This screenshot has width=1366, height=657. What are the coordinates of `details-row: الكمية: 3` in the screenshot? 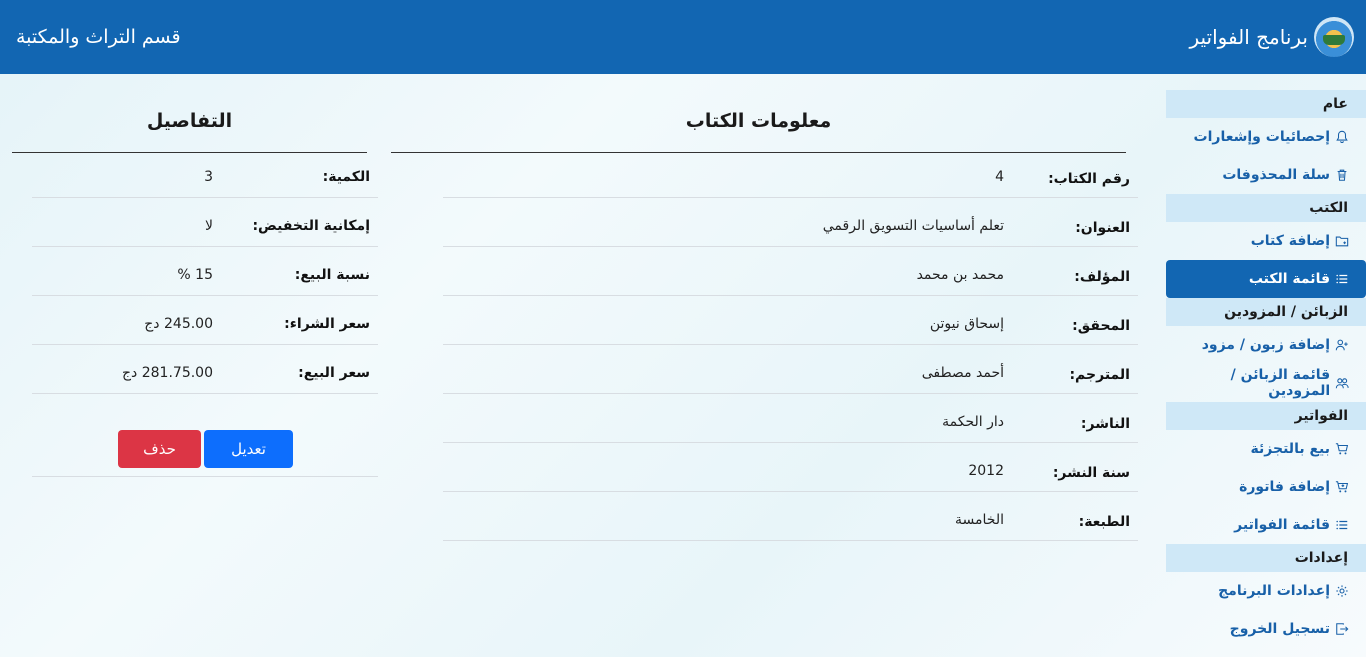 It's located at (205, 173).